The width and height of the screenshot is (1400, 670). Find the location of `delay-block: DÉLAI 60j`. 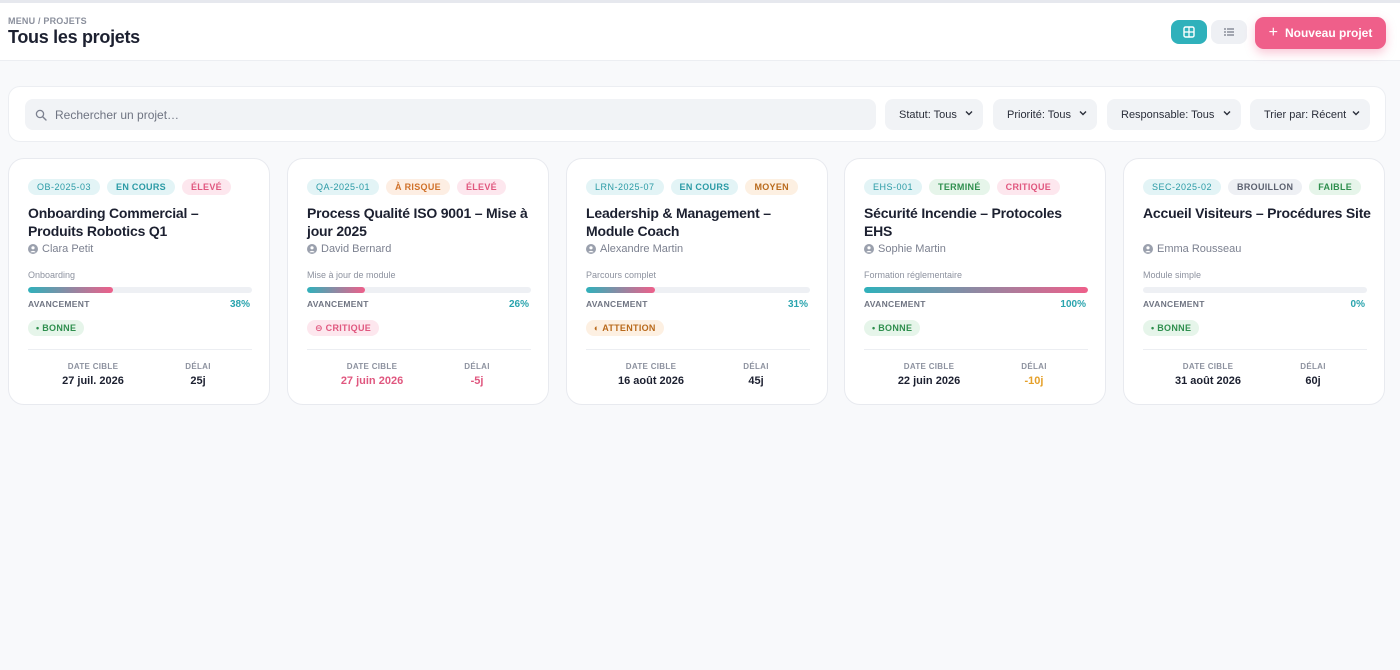

delay-block: DÉLAI 60j is located at coordinates (1313, 374).